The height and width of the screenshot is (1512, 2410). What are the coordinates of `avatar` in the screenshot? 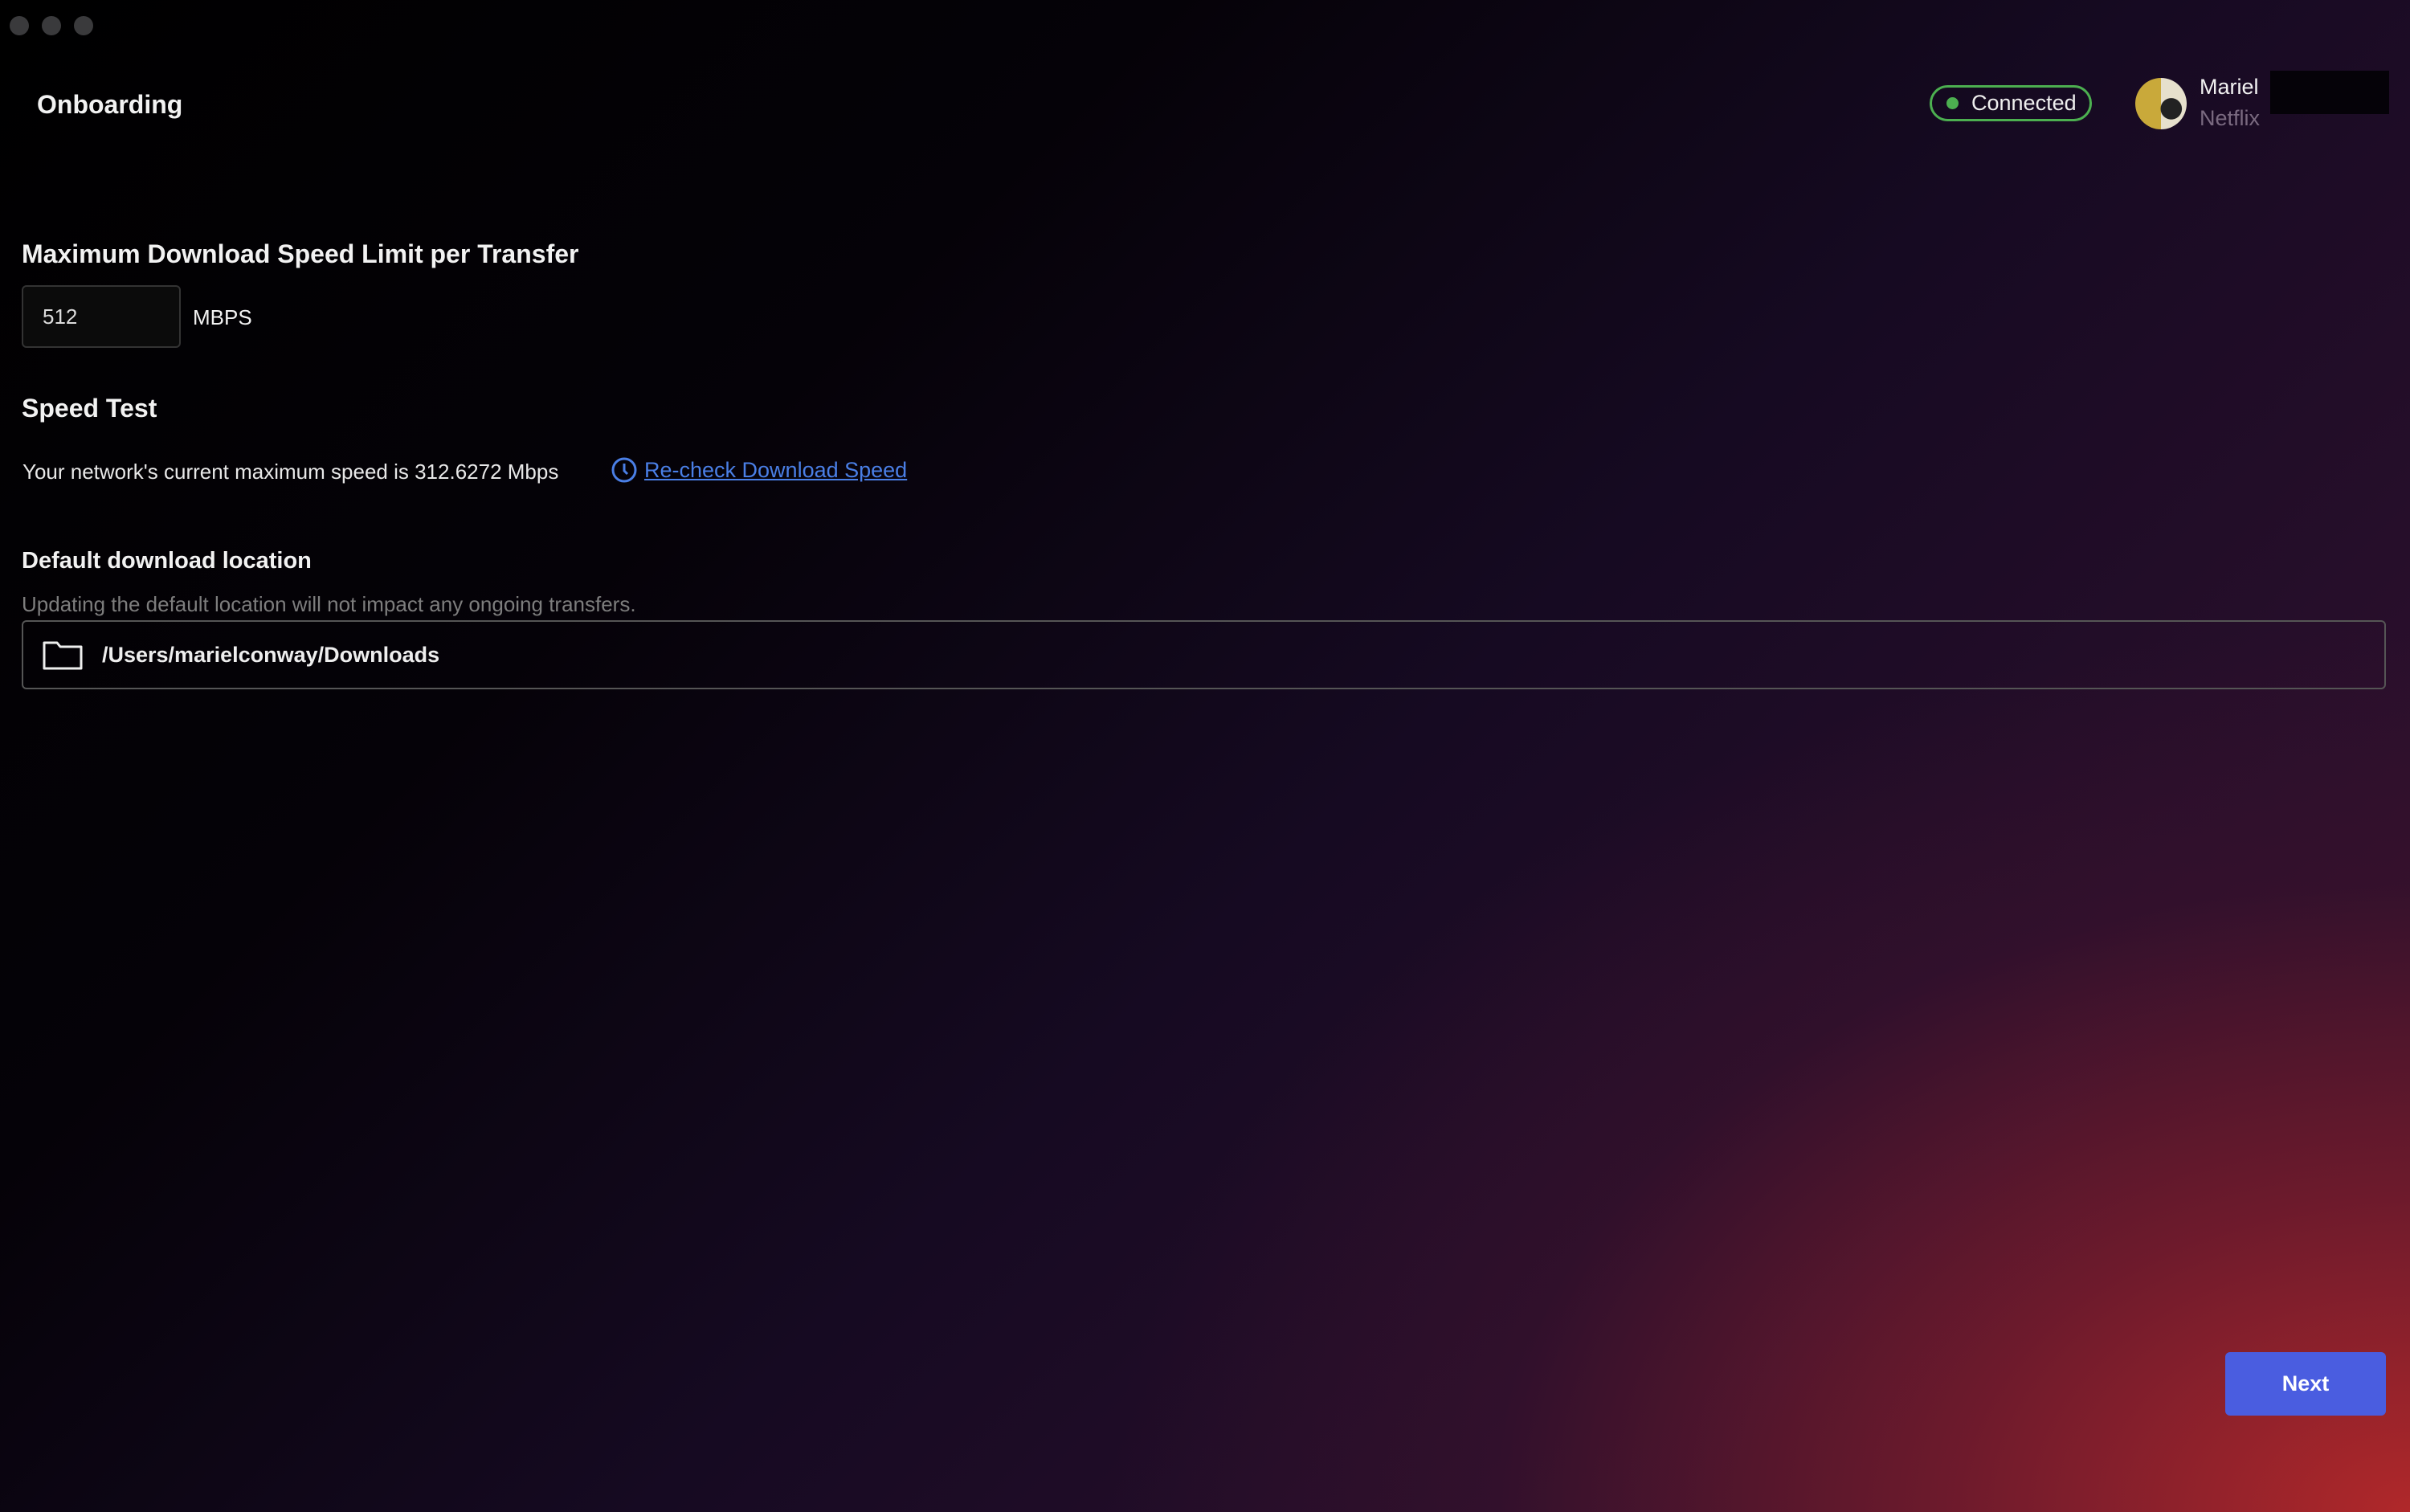 It's located at (2161, 103).